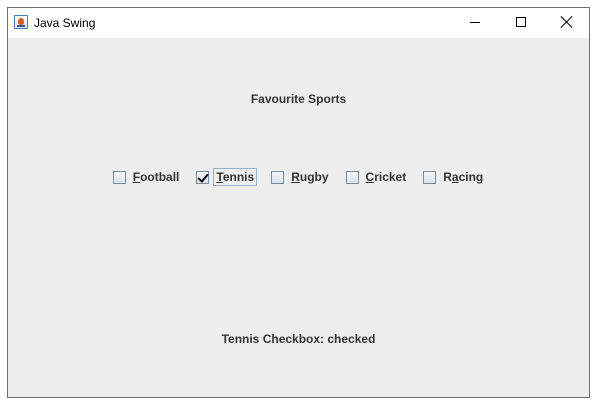 The image size is (599, 404). I want to click on checkbox-label: Football, so click(156, 177).